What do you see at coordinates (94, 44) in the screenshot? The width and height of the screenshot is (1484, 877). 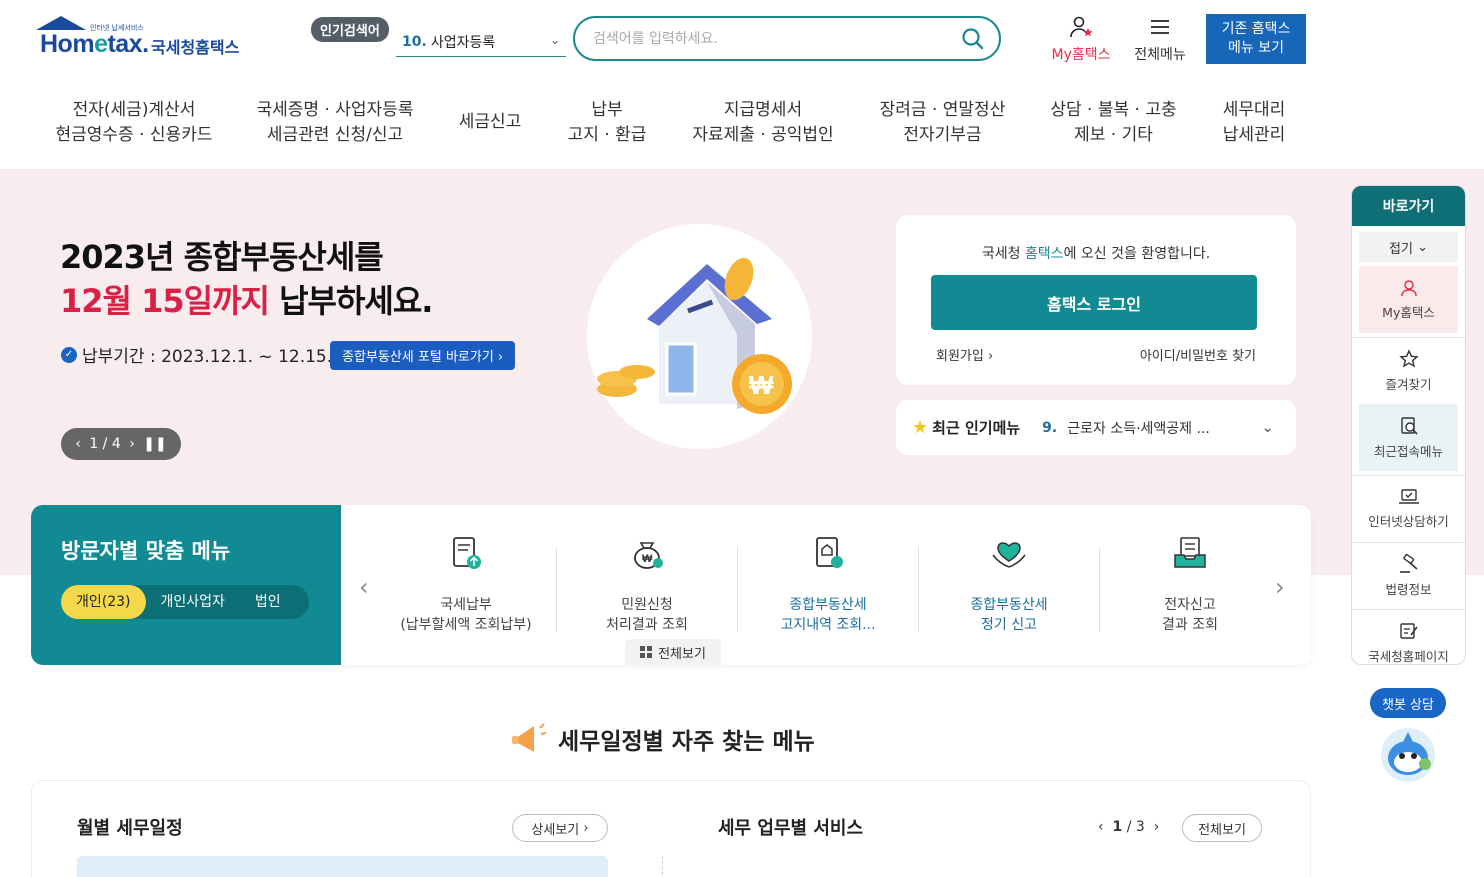 I see `logo-brand: Hometax.` at bounding box center [94, 44].